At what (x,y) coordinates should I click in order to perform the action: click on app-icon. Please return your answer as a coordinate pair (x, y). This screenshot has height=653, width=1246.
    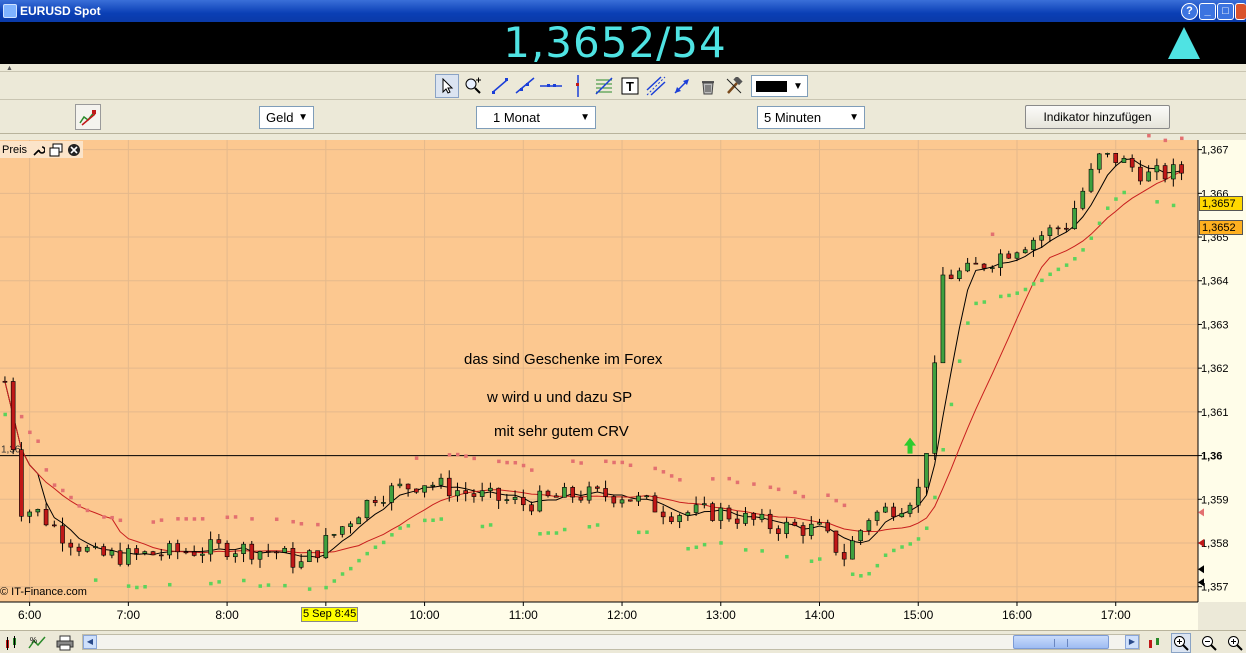
    Looking at the image, I should click on (10, 11).